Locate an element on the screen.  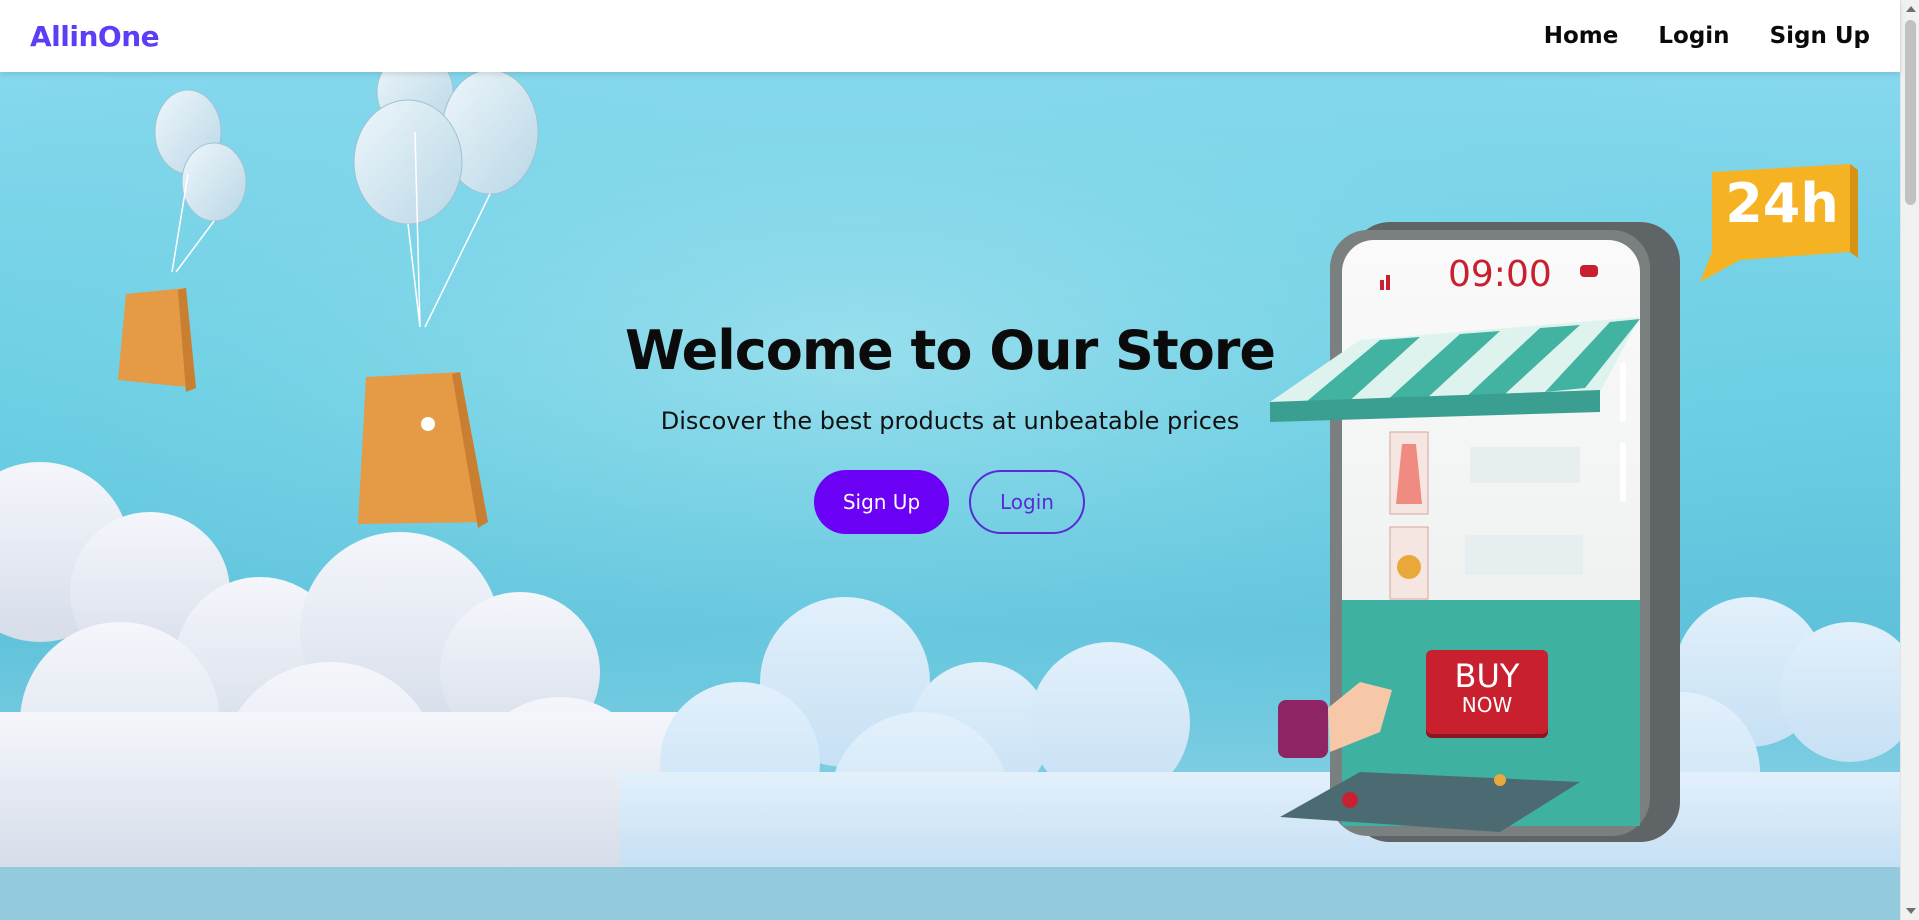
buy-now-sign: BUY NOW is located at coordinates (1487, 692).